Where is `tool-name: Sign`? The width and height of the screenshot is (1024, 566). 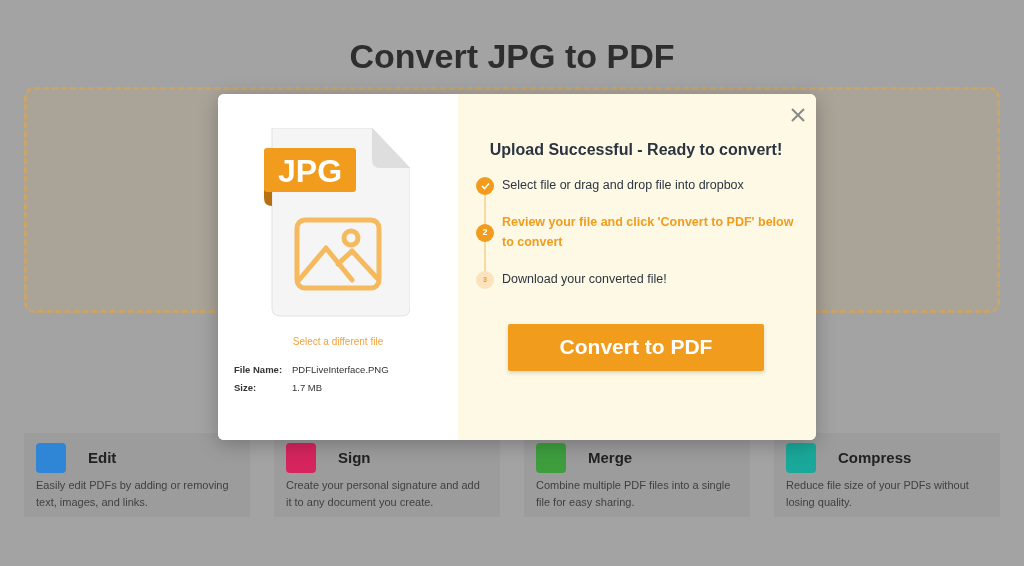 tool-name: Sign is located at coordinates (354, 457).